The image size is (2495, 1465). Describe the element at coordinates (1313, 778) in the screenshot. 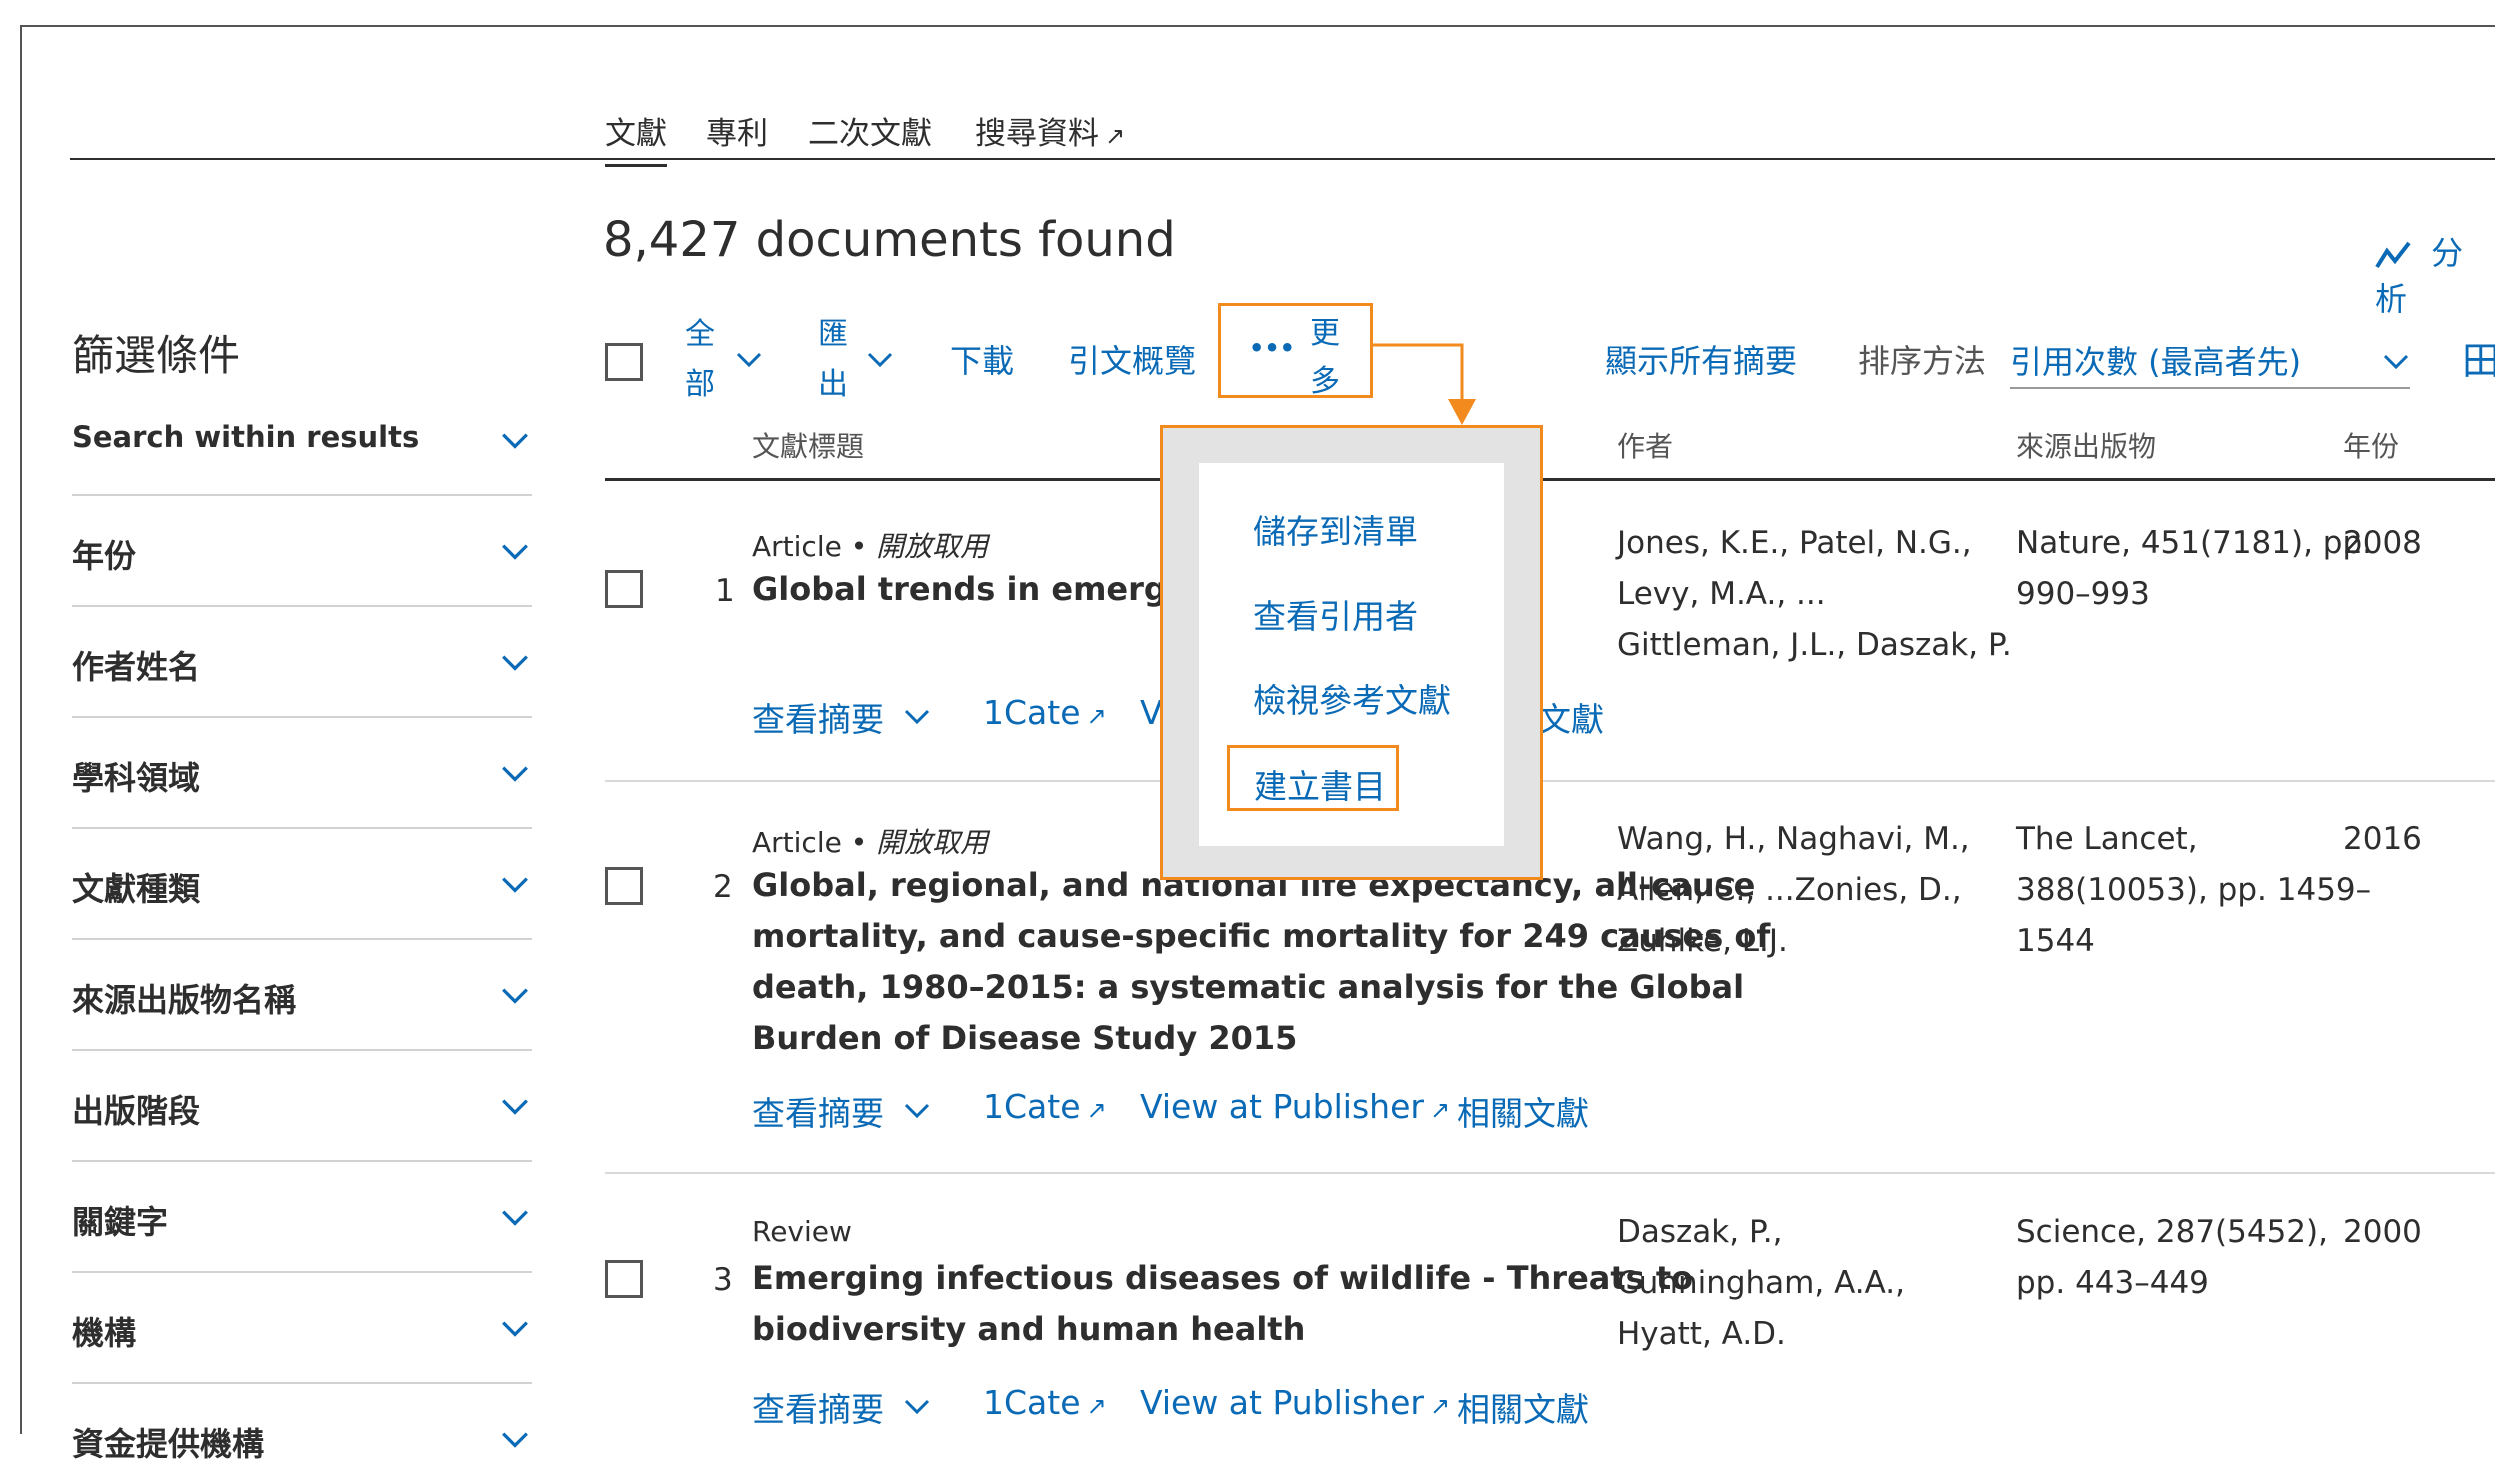

I see `menu-item-create-bibliography: 建立書目` at that location.